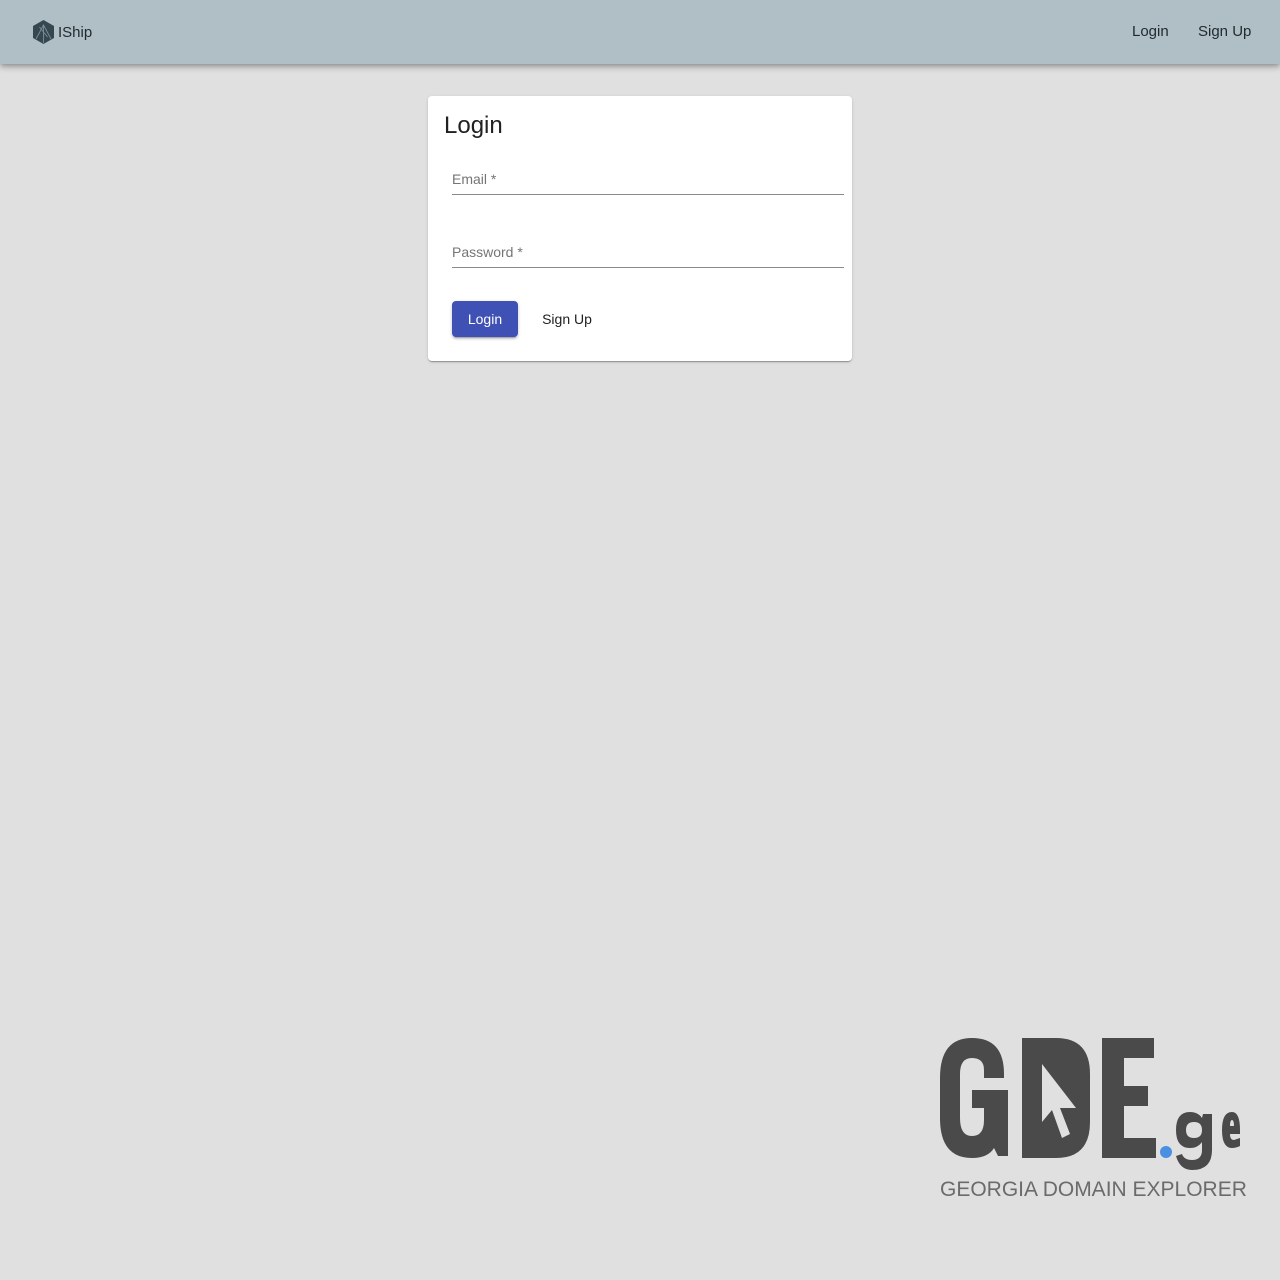 This screenshot has height=1280, width=1280. Describe the element at coordinates (640, 32) in the screenshot. I see `app-bar: IShip Login Sign Up` at that location.